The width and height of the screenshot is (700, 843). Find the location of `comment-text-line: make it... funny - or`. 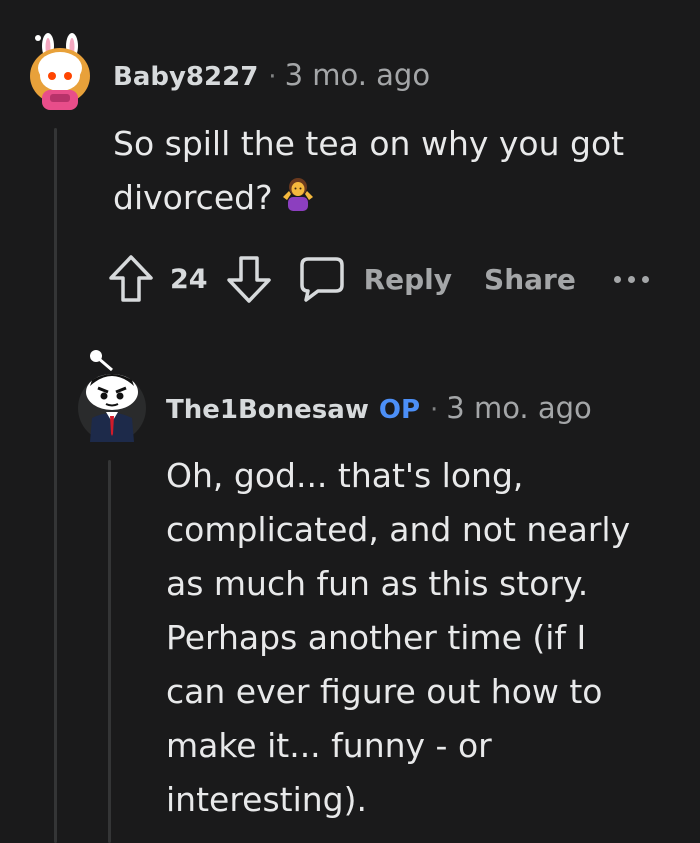

comment-text-line: make it... funny - or is located at coordinates (329, 745).